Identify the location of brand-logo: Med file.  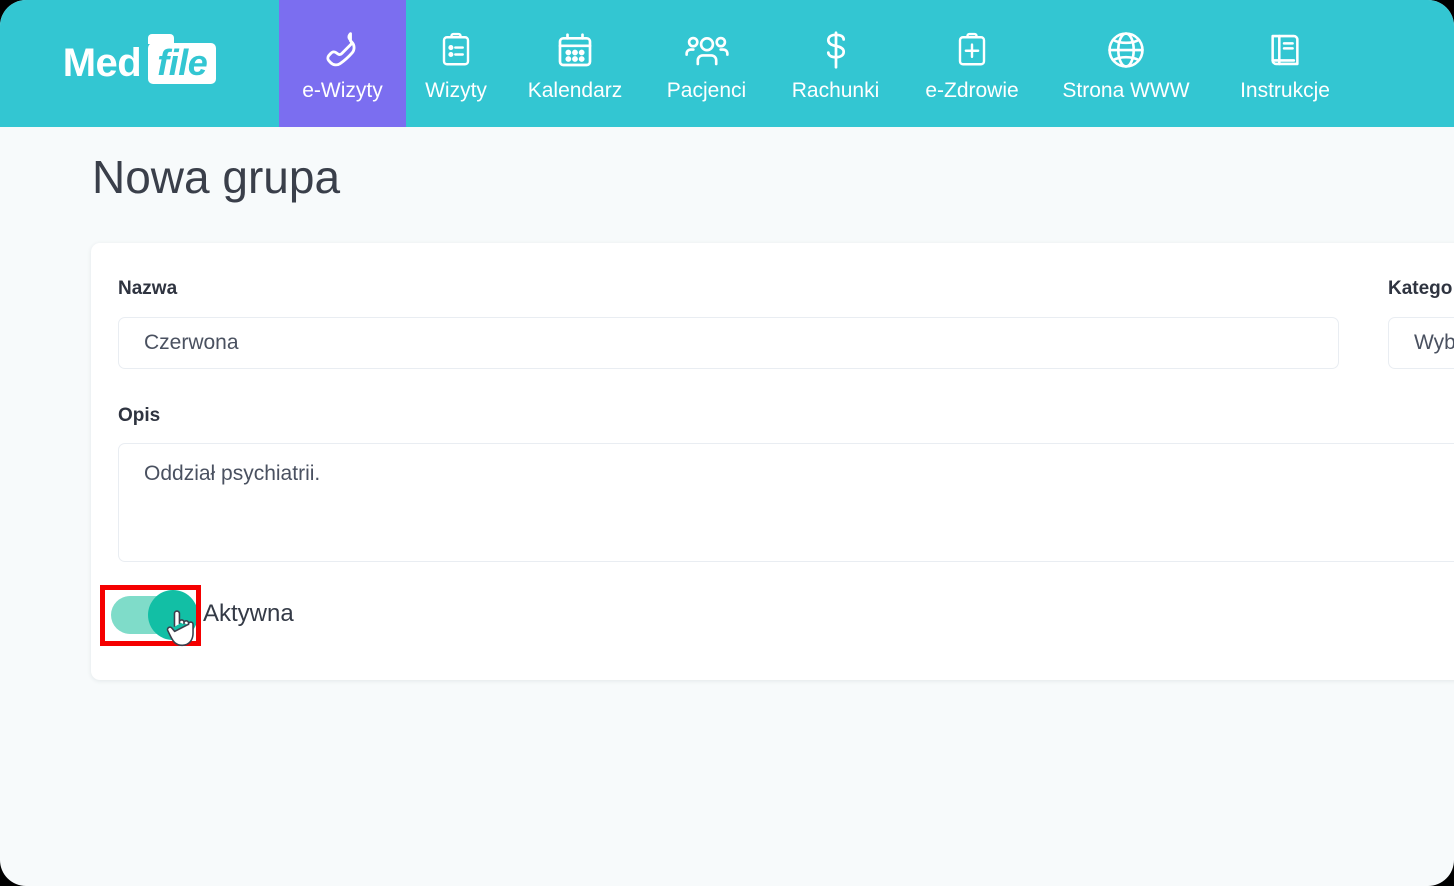
(139, 63).